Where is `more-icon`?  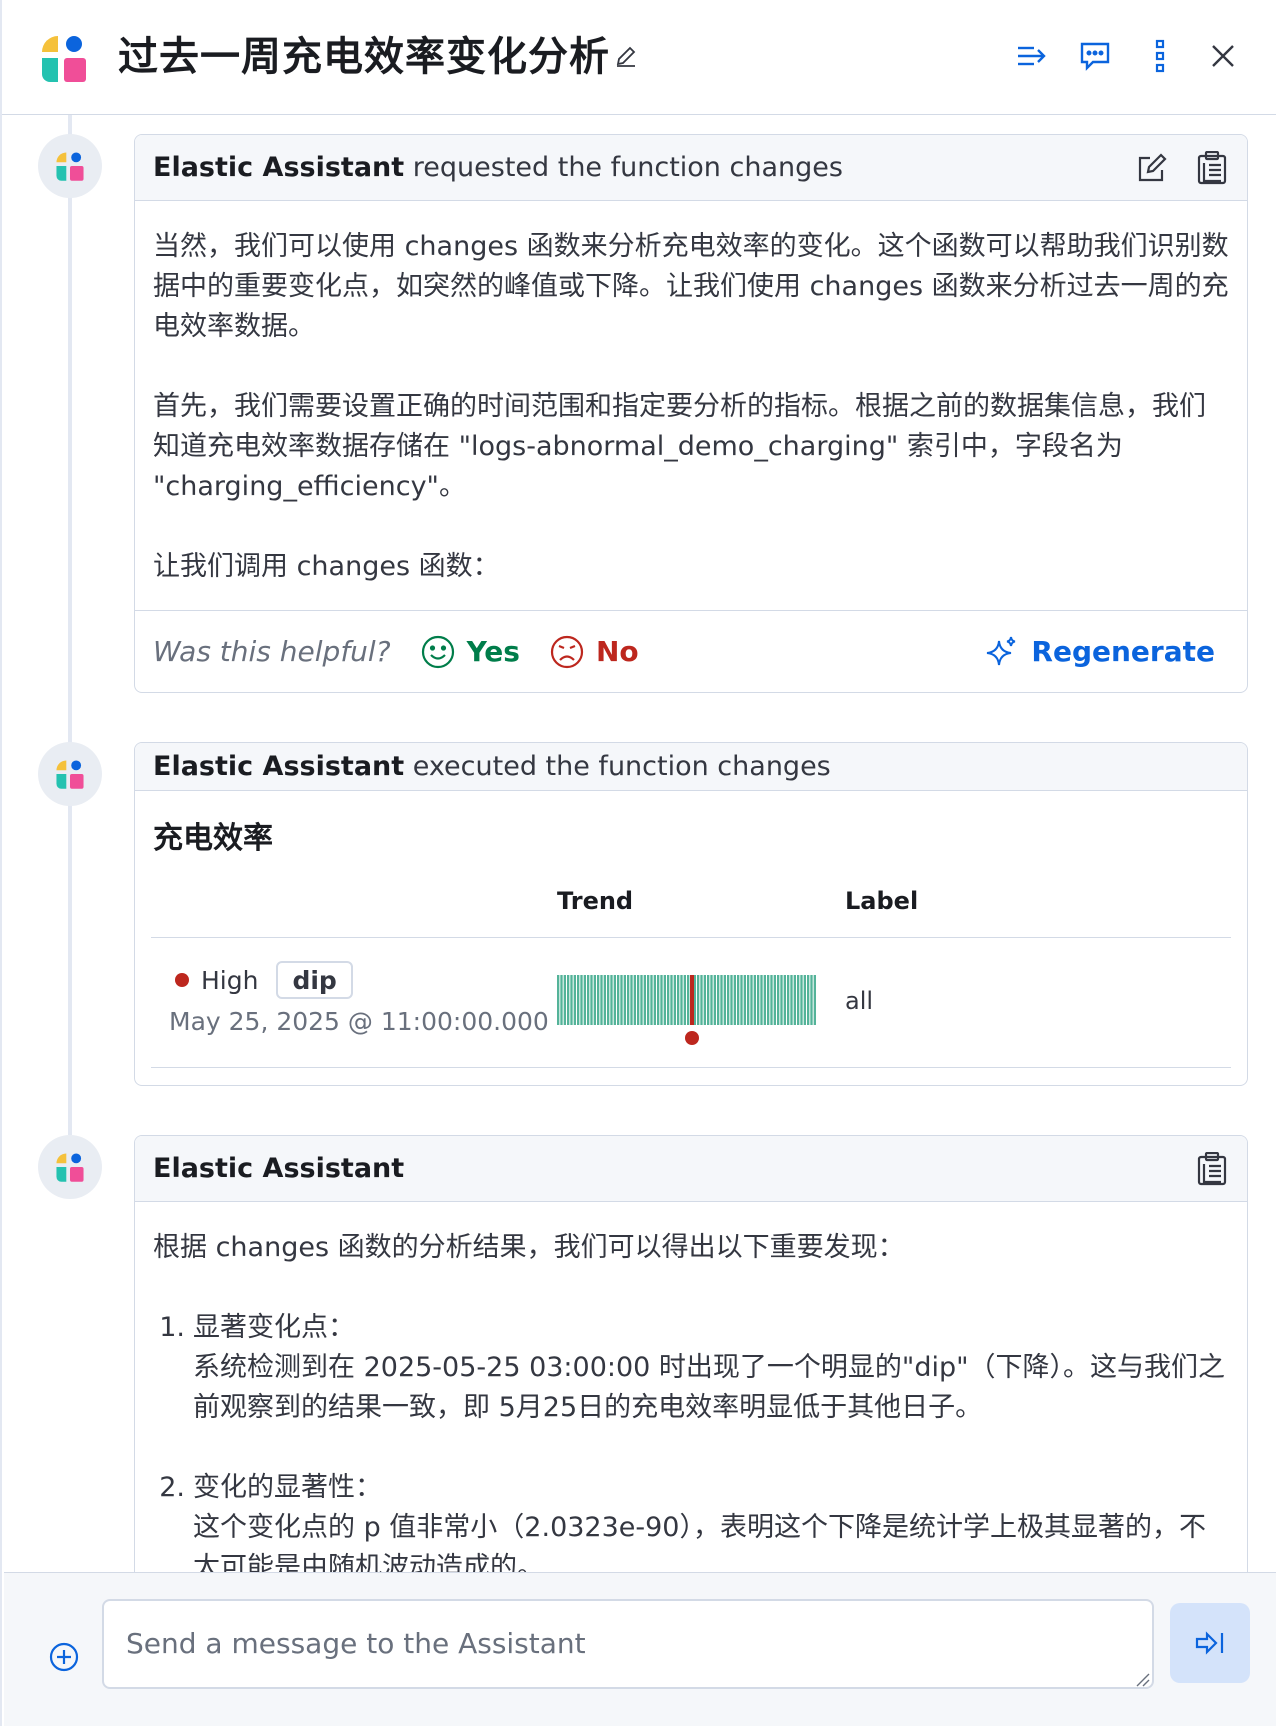
more-icon is located at coordinates (1160, 56).